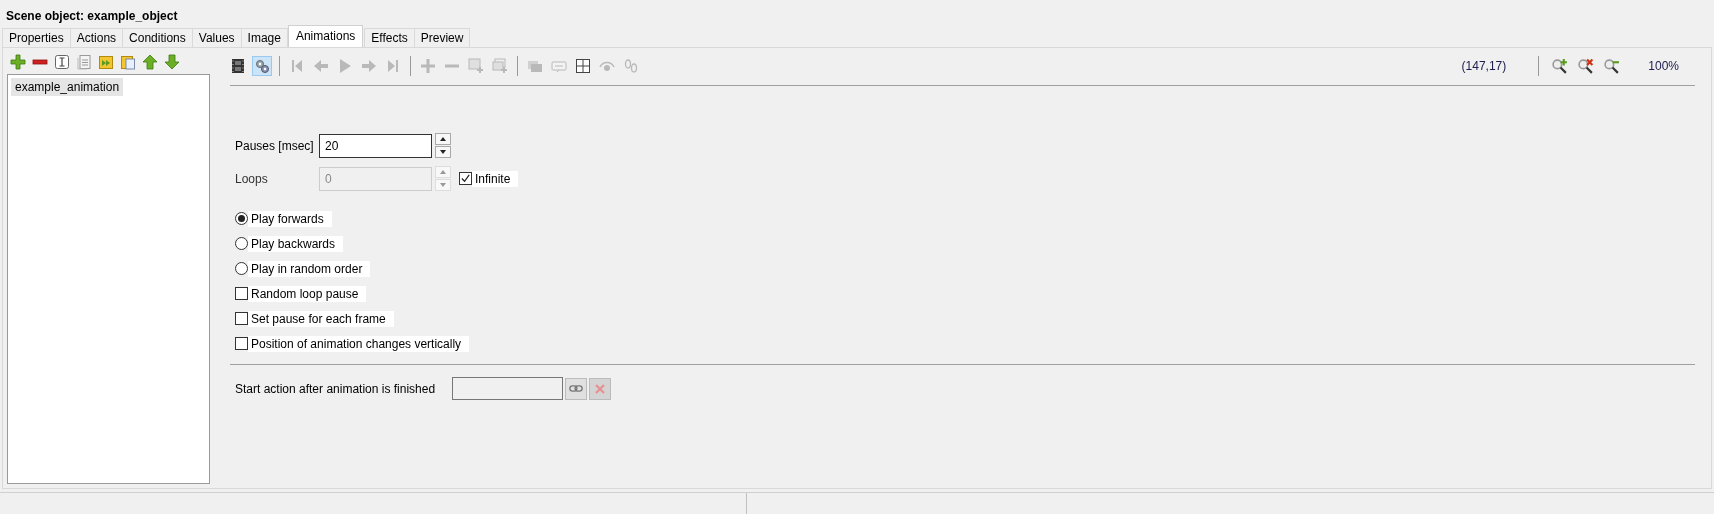 The height and width of the screenshot is (514, 1714). What do you see at coordinates (62, 62) in the screenshot?
I see `text-cursor-icon` at bounding box center [62, 62].